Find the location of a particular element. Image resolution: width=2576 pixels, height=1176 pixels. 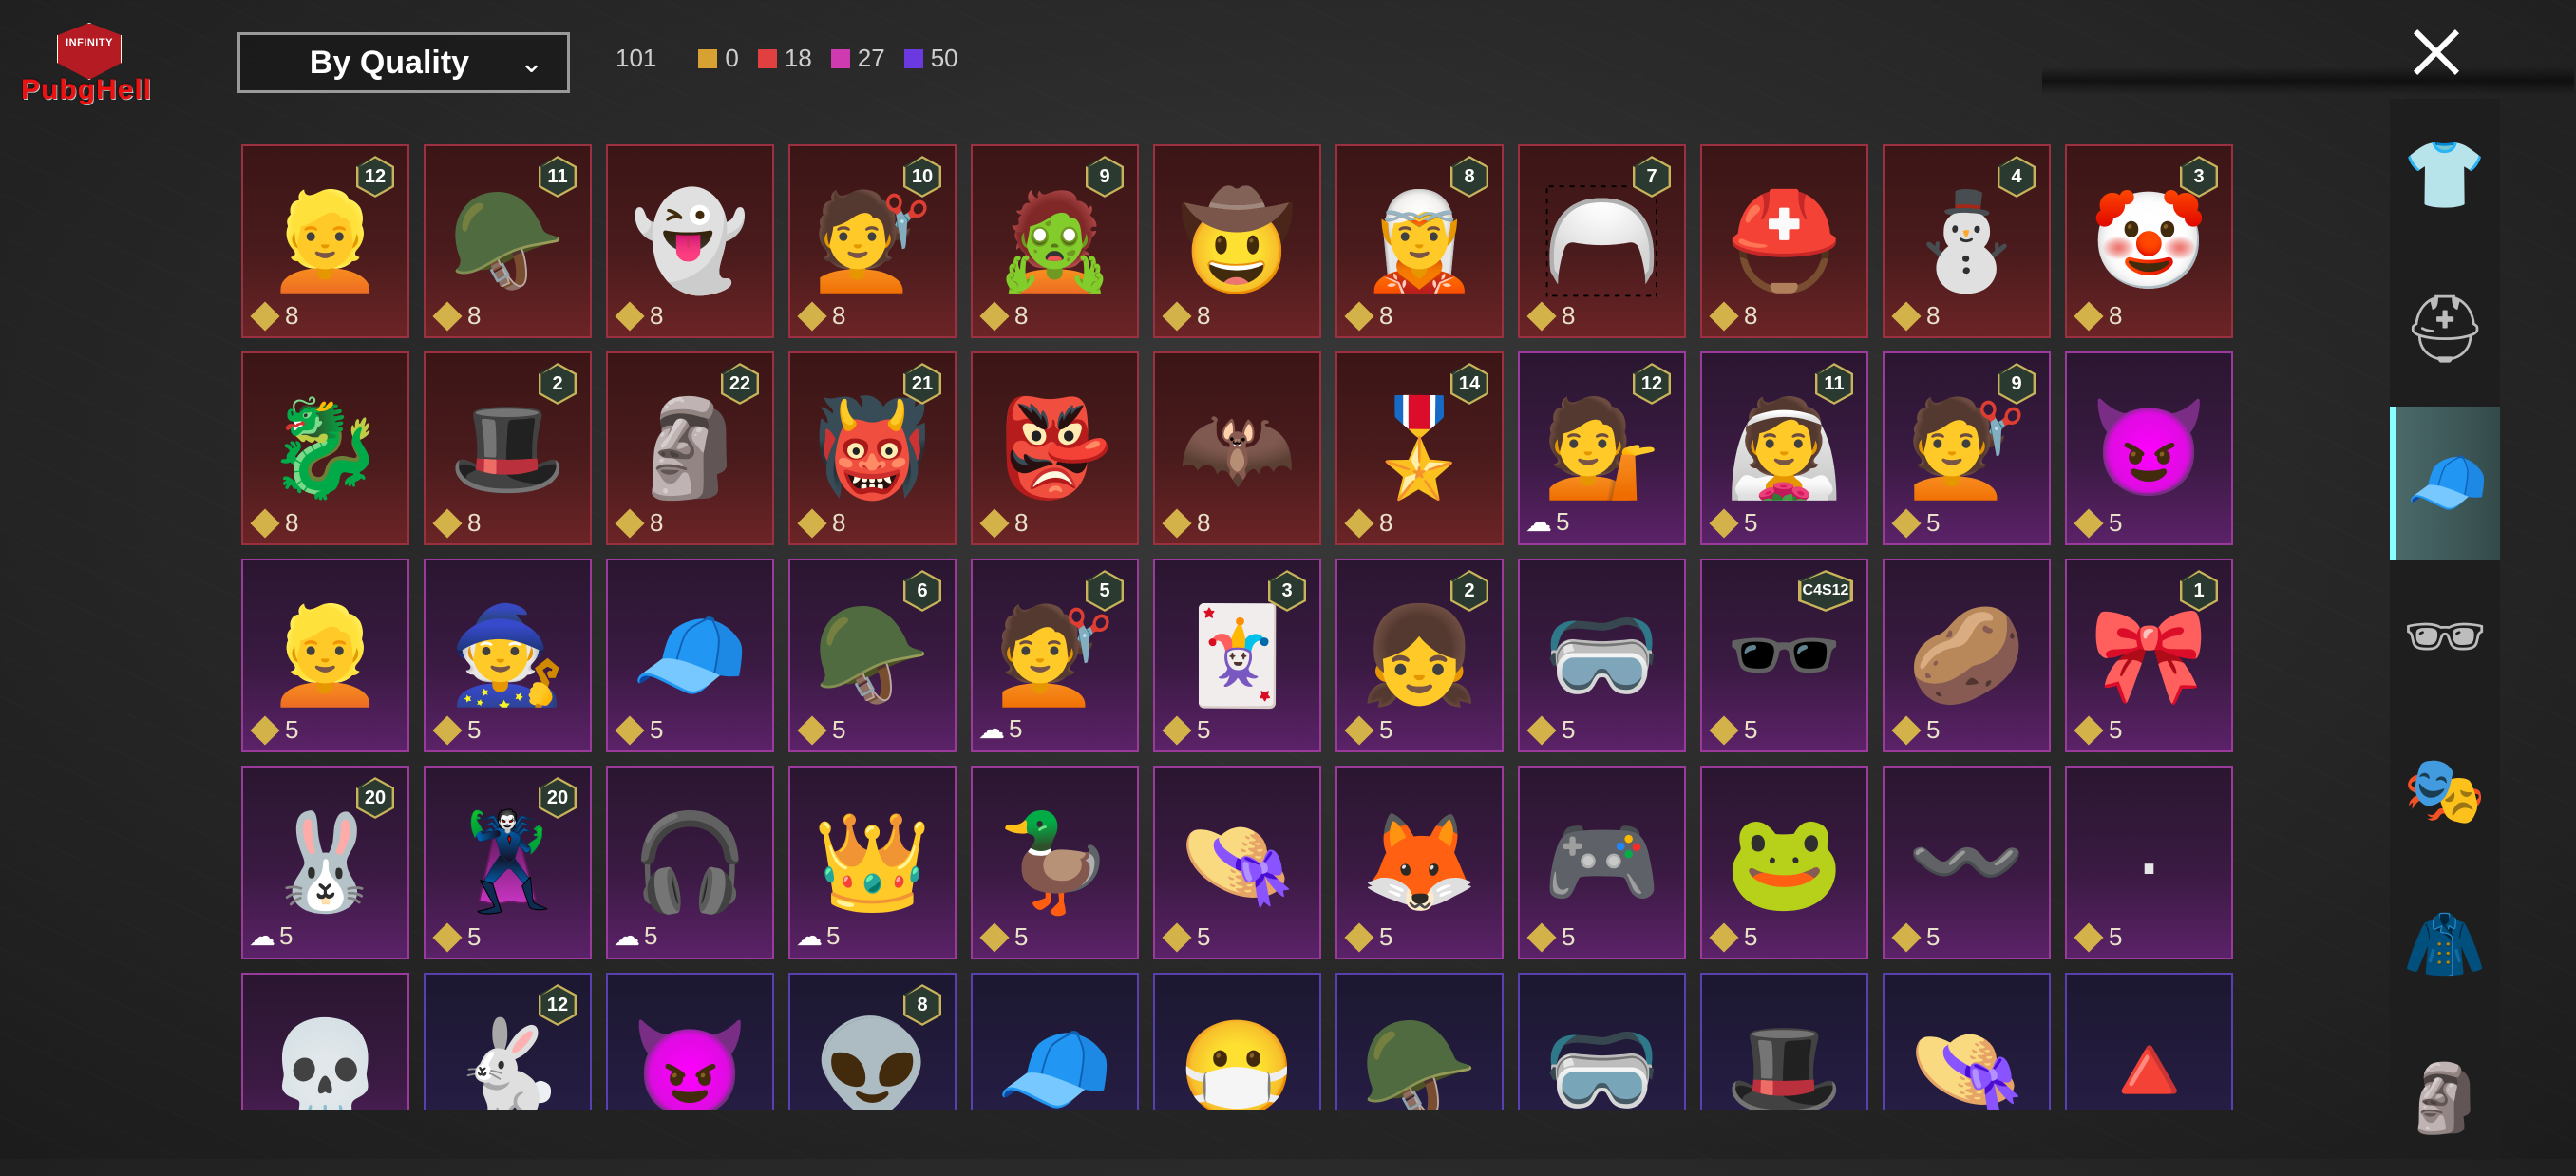

close-button is located at coordinates (2436, 52).